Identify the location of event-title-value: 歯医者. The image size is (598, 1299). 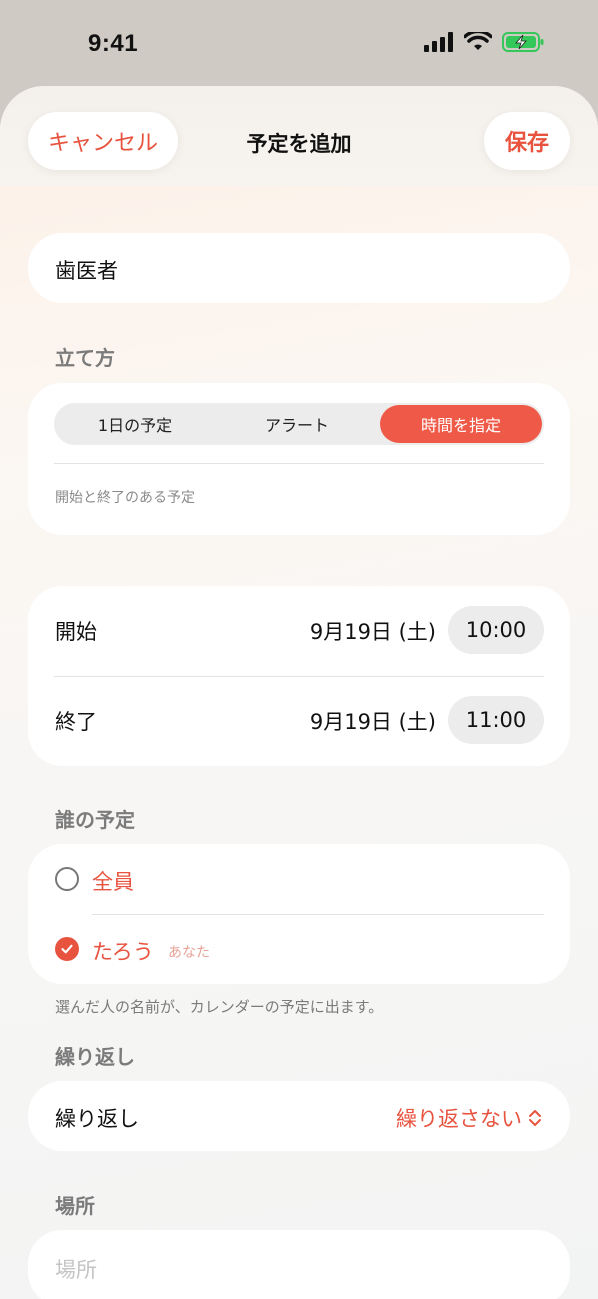
(86, 271).